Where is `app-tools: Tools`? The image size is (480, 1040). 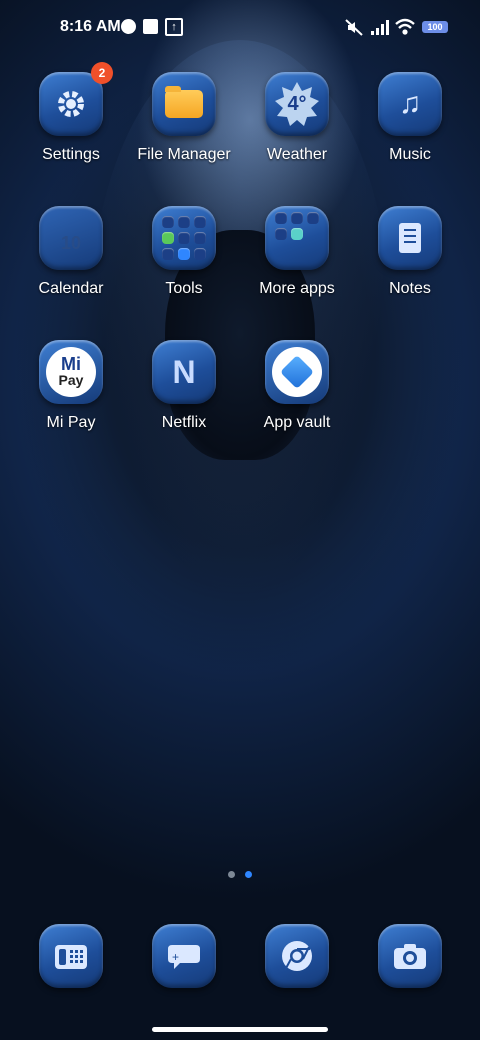 app-tools: Tools is located at coordinates (184, 252).